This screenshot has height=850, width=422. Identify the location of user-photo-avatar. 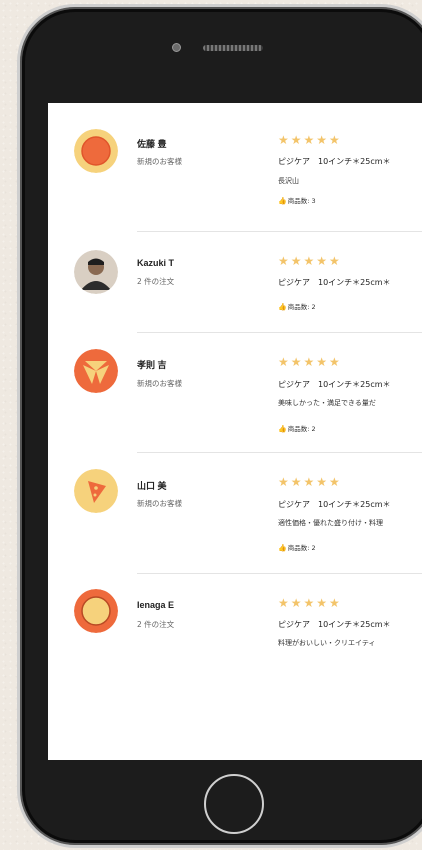
(96, 272).